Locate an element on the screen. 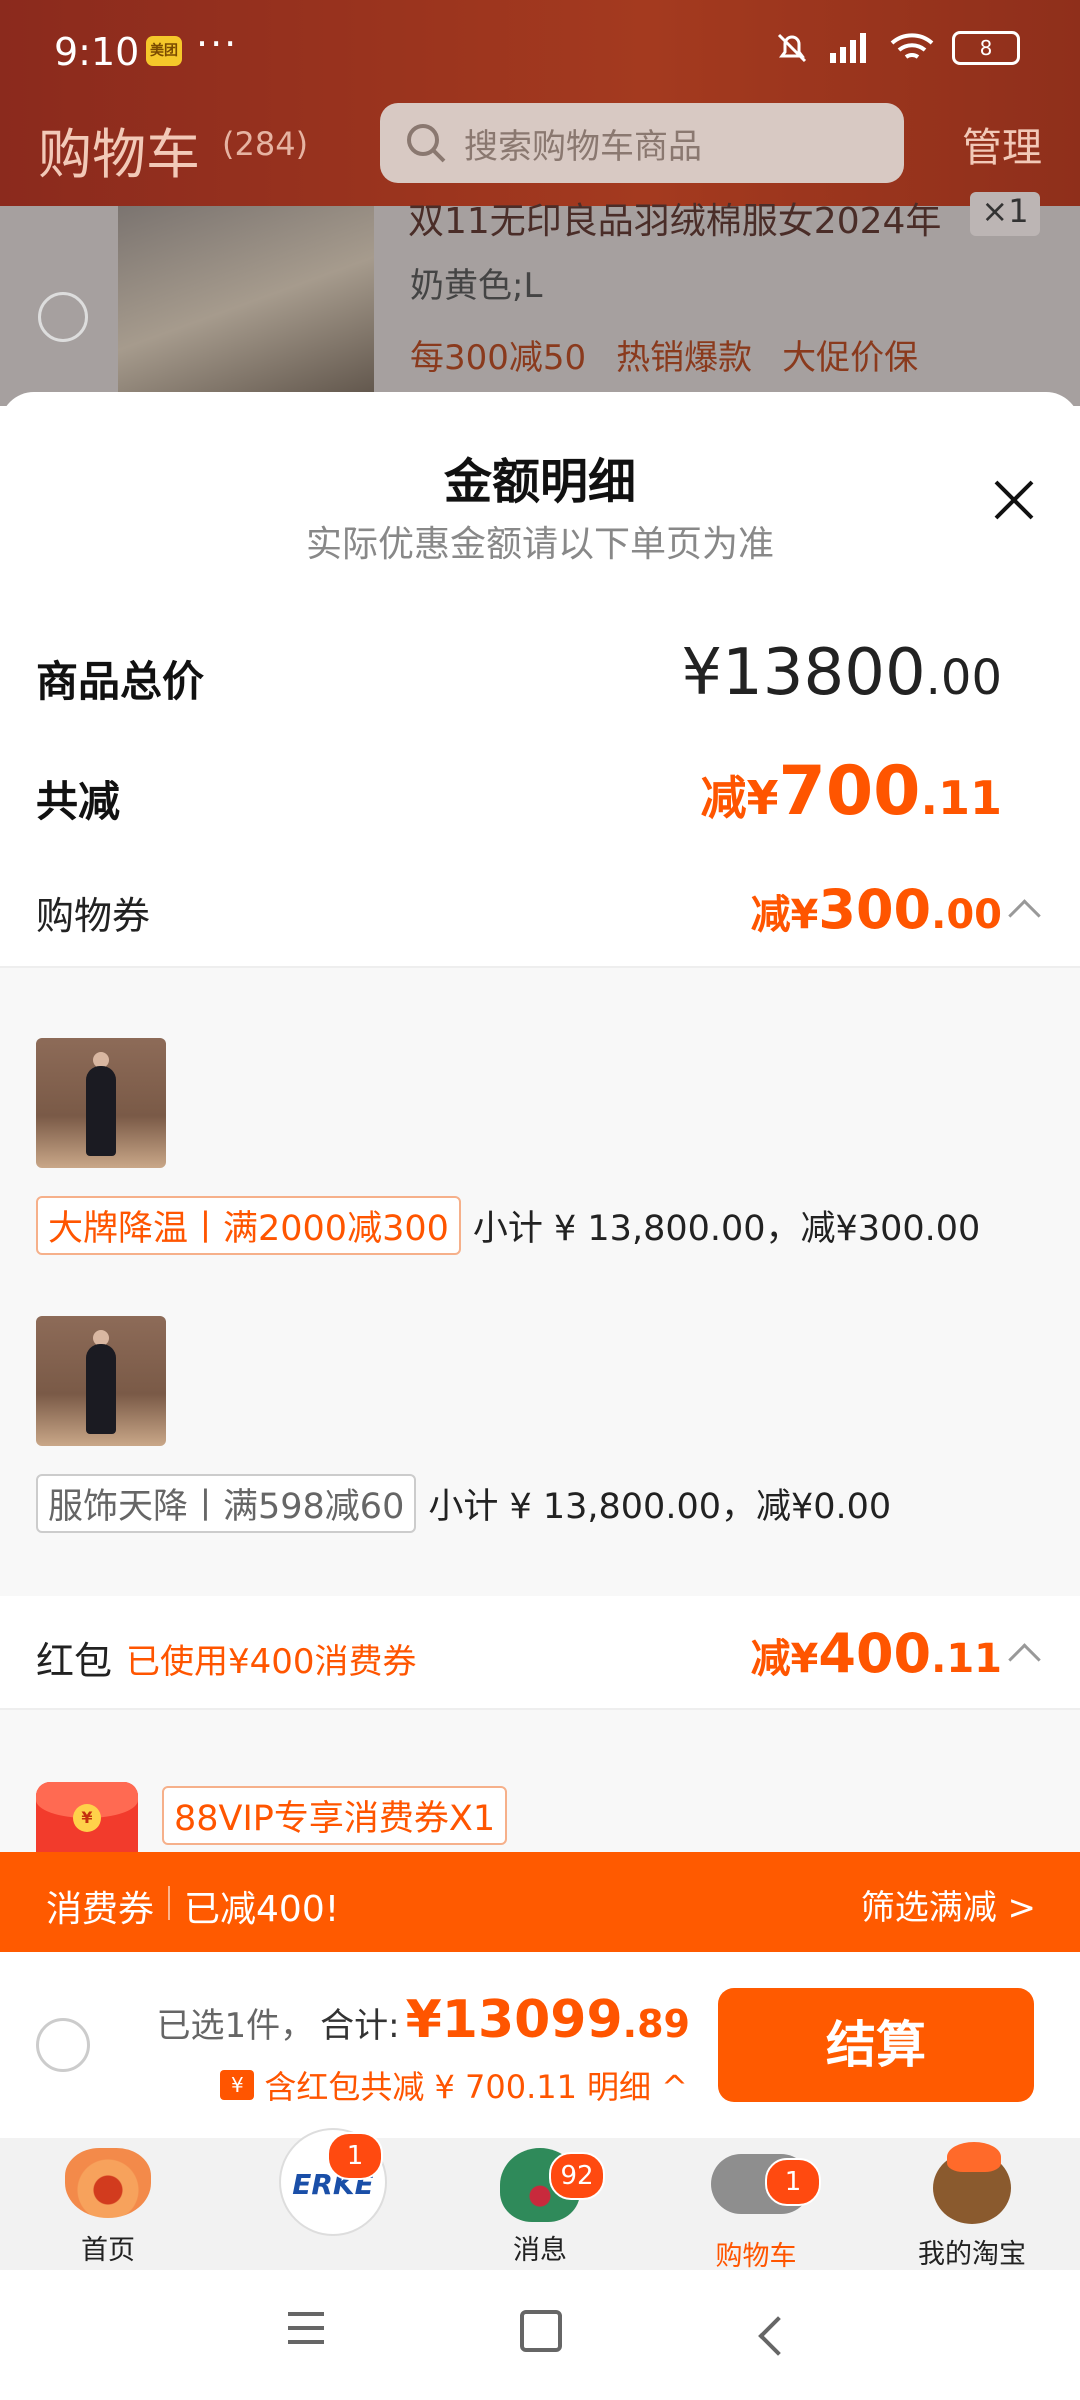 Image resolution: width=1080 pixels, height=2400 pixels. item-spec: 奶黄色;L is located at coordinates (476, 282).